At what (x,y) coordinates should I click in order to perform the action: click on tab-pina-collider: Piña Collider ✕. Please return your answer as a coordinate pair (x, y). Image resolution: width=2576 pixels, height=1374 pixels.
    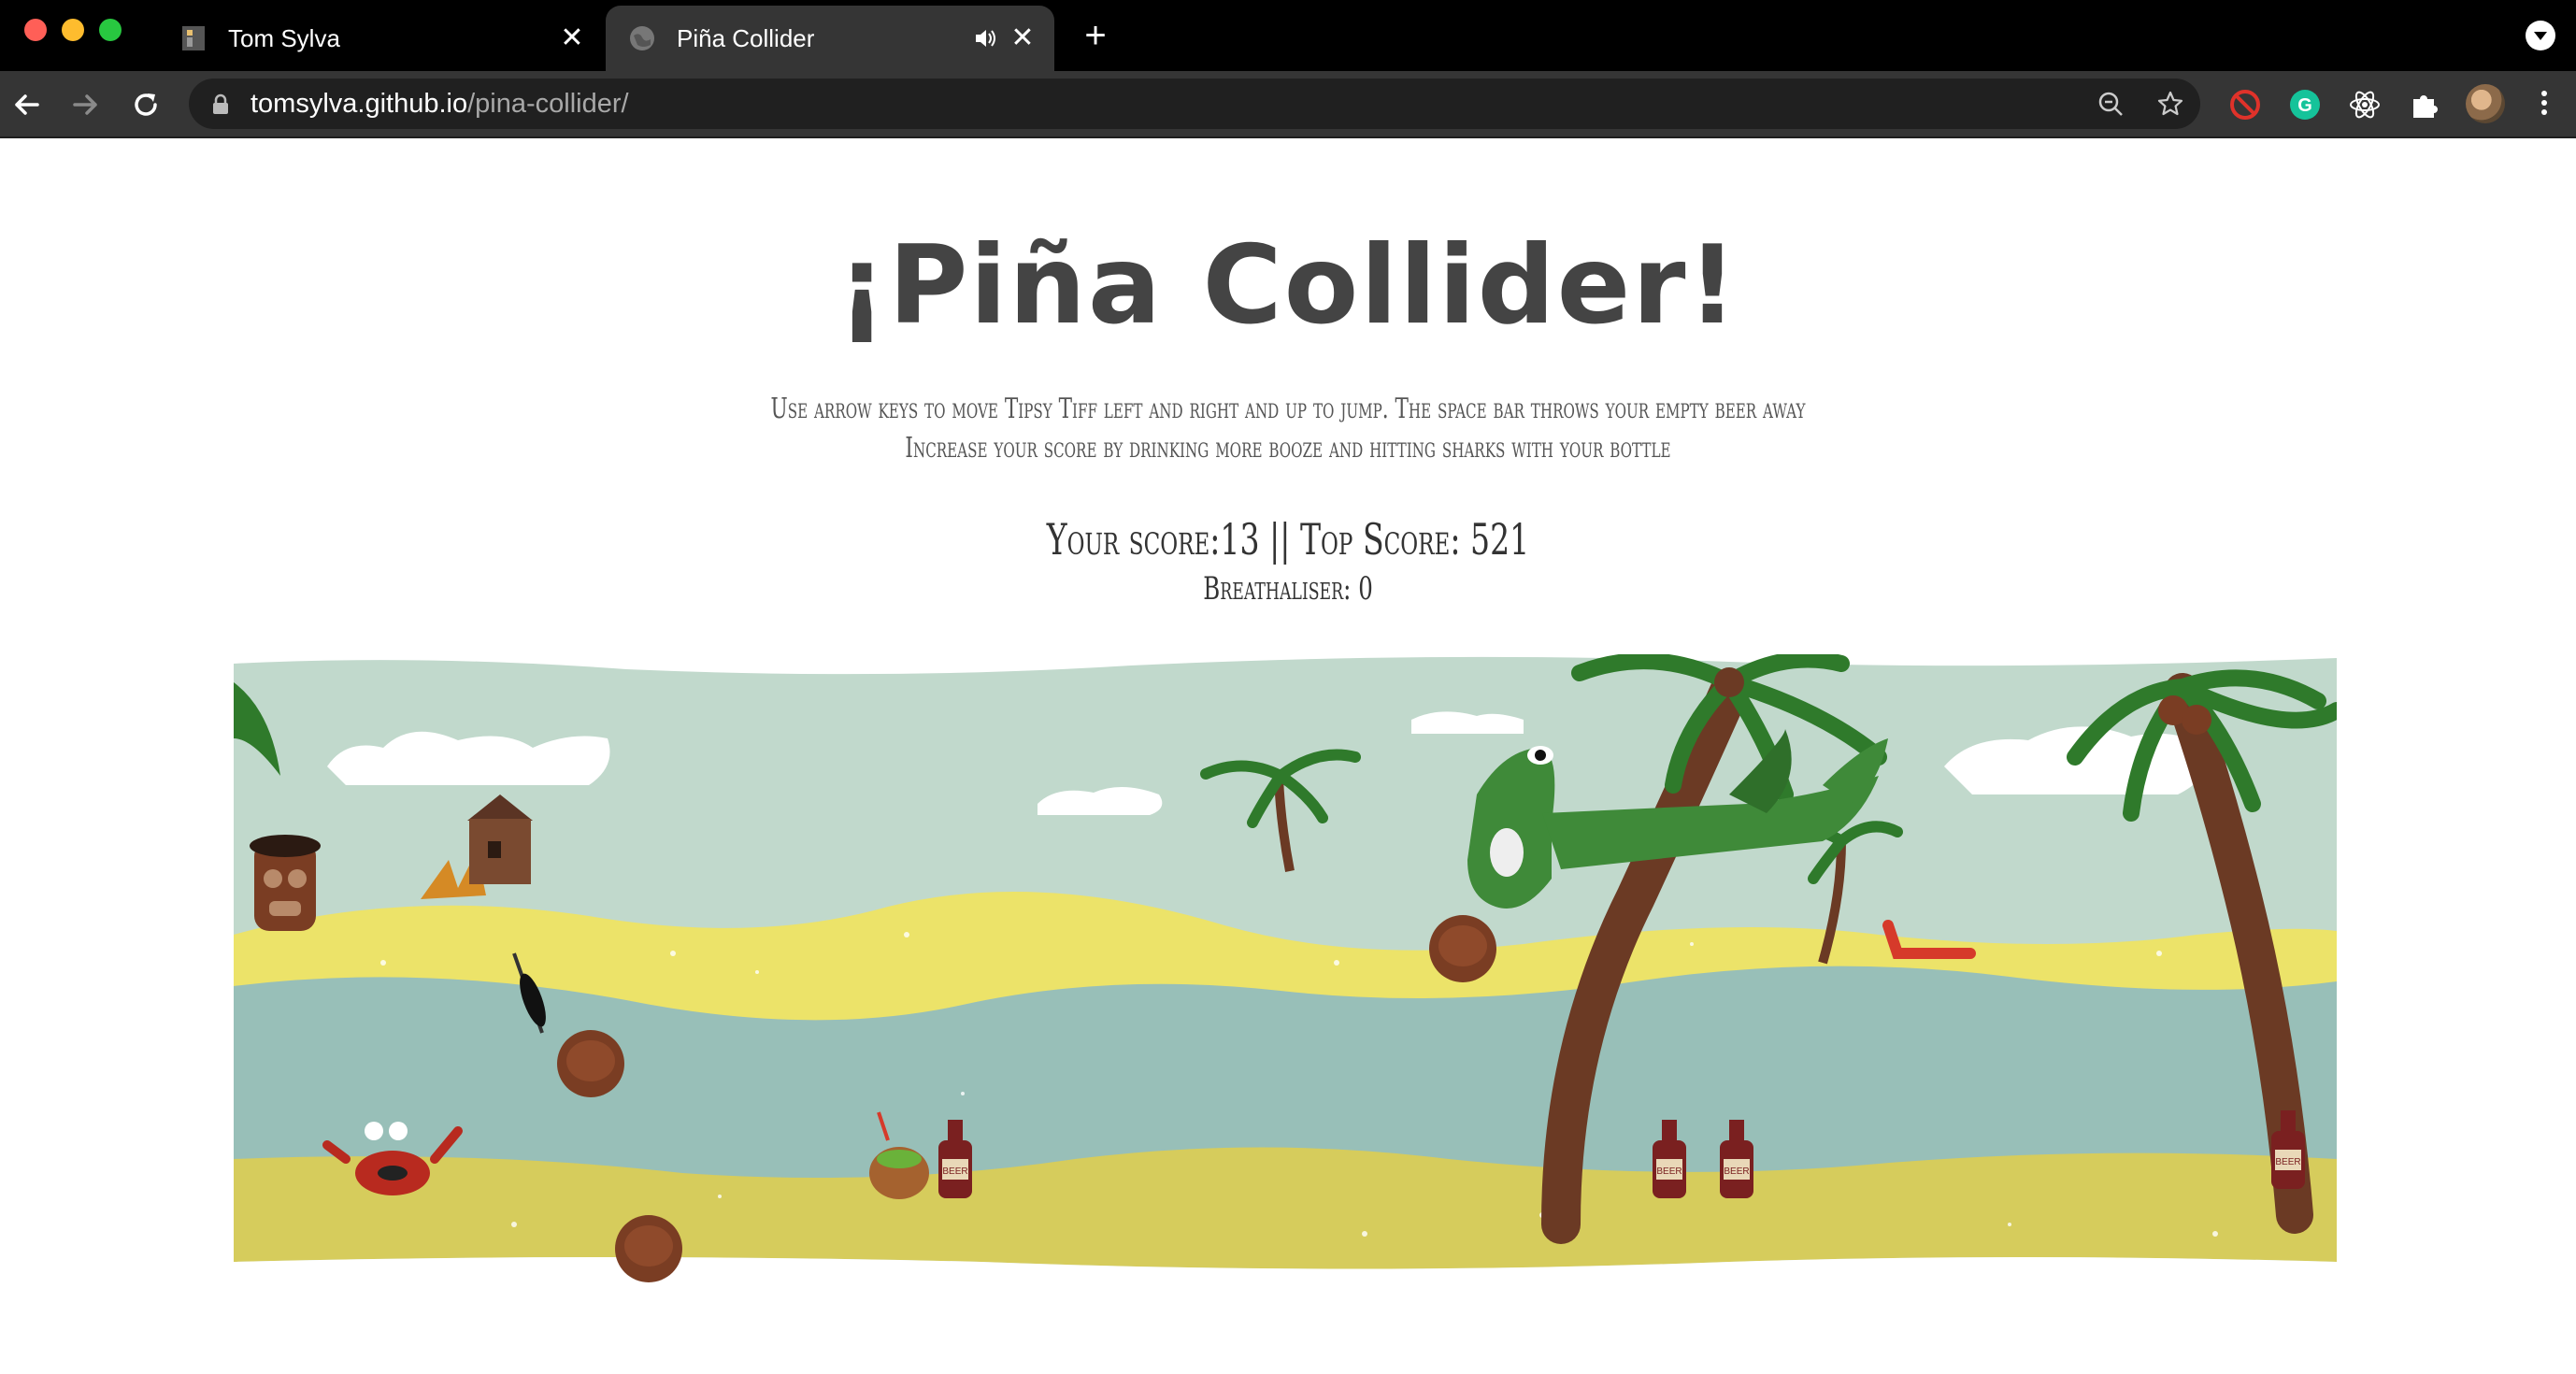
    Looking at the image, I should click on (830, 38).